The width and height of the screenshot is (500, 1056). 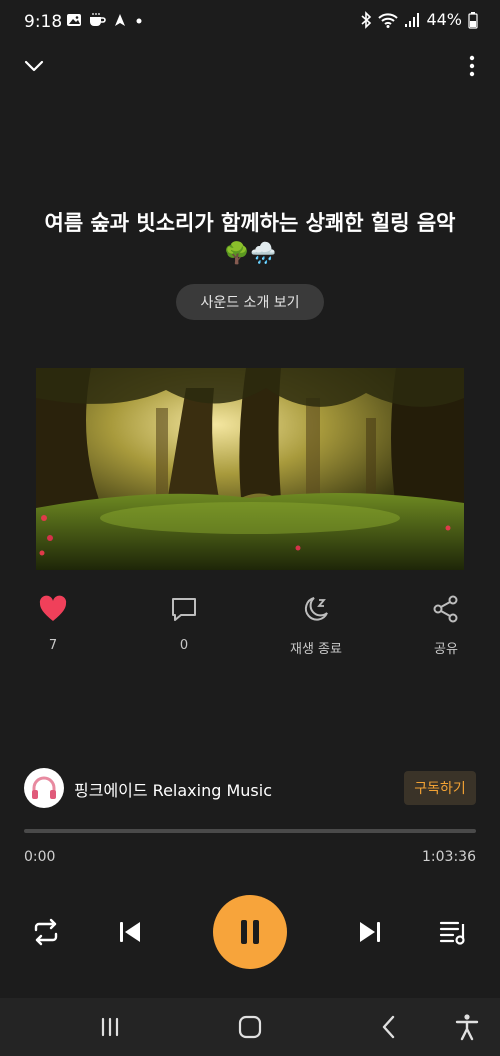 What do you see at coordinates (110, 1027) in the screenshot?
I see `recent-apps-icon` at bounding box center [110, 1027].